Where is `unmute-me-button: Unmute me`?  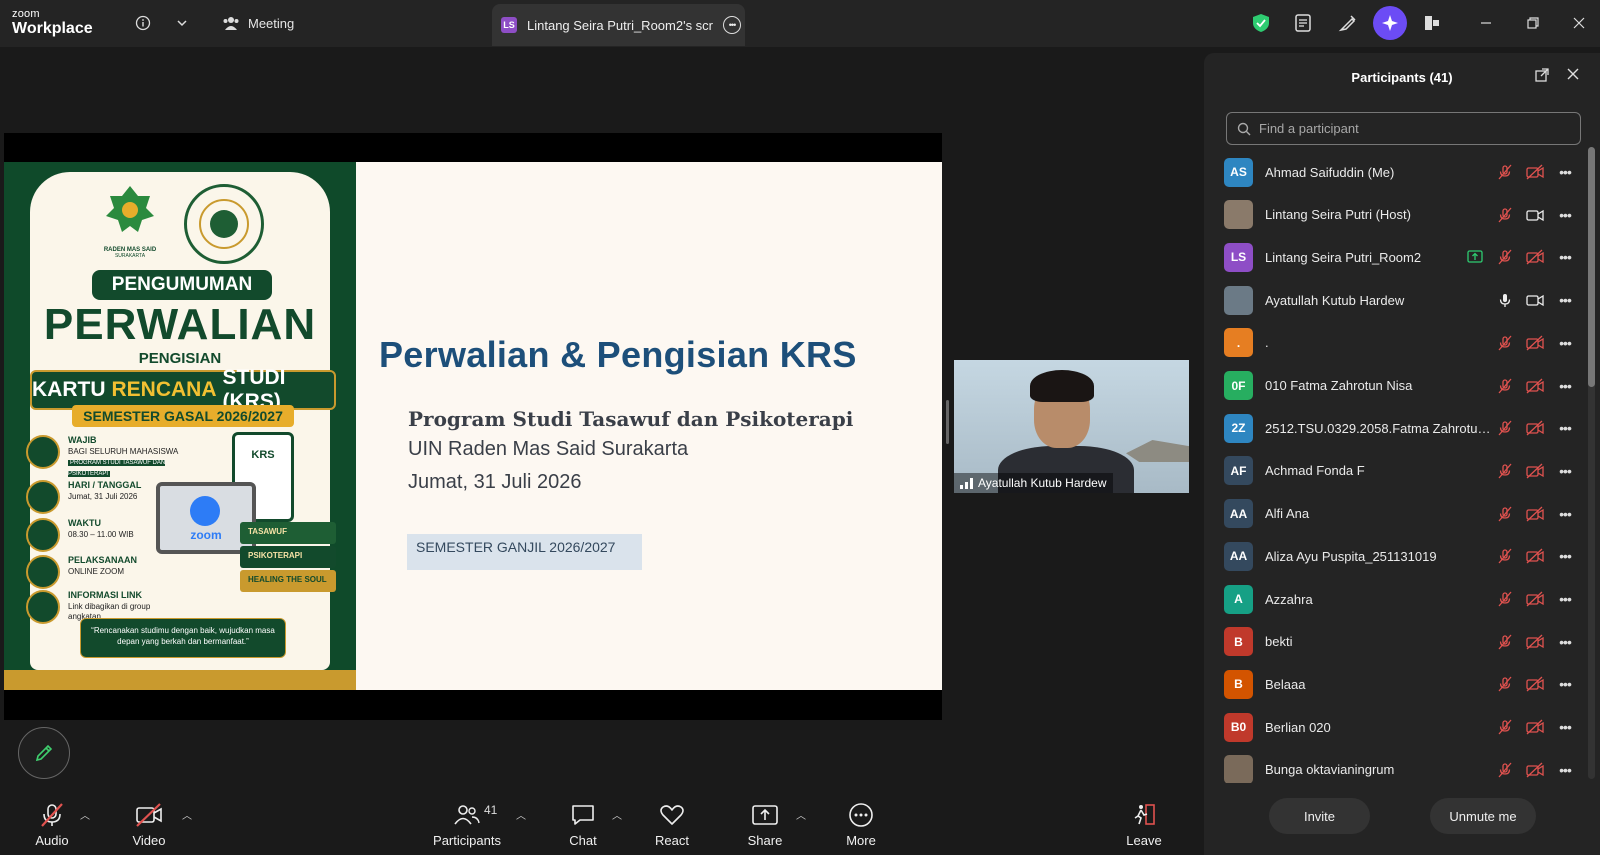 unmute-me-button: Unmute me is located at coordinates (1483, 816).